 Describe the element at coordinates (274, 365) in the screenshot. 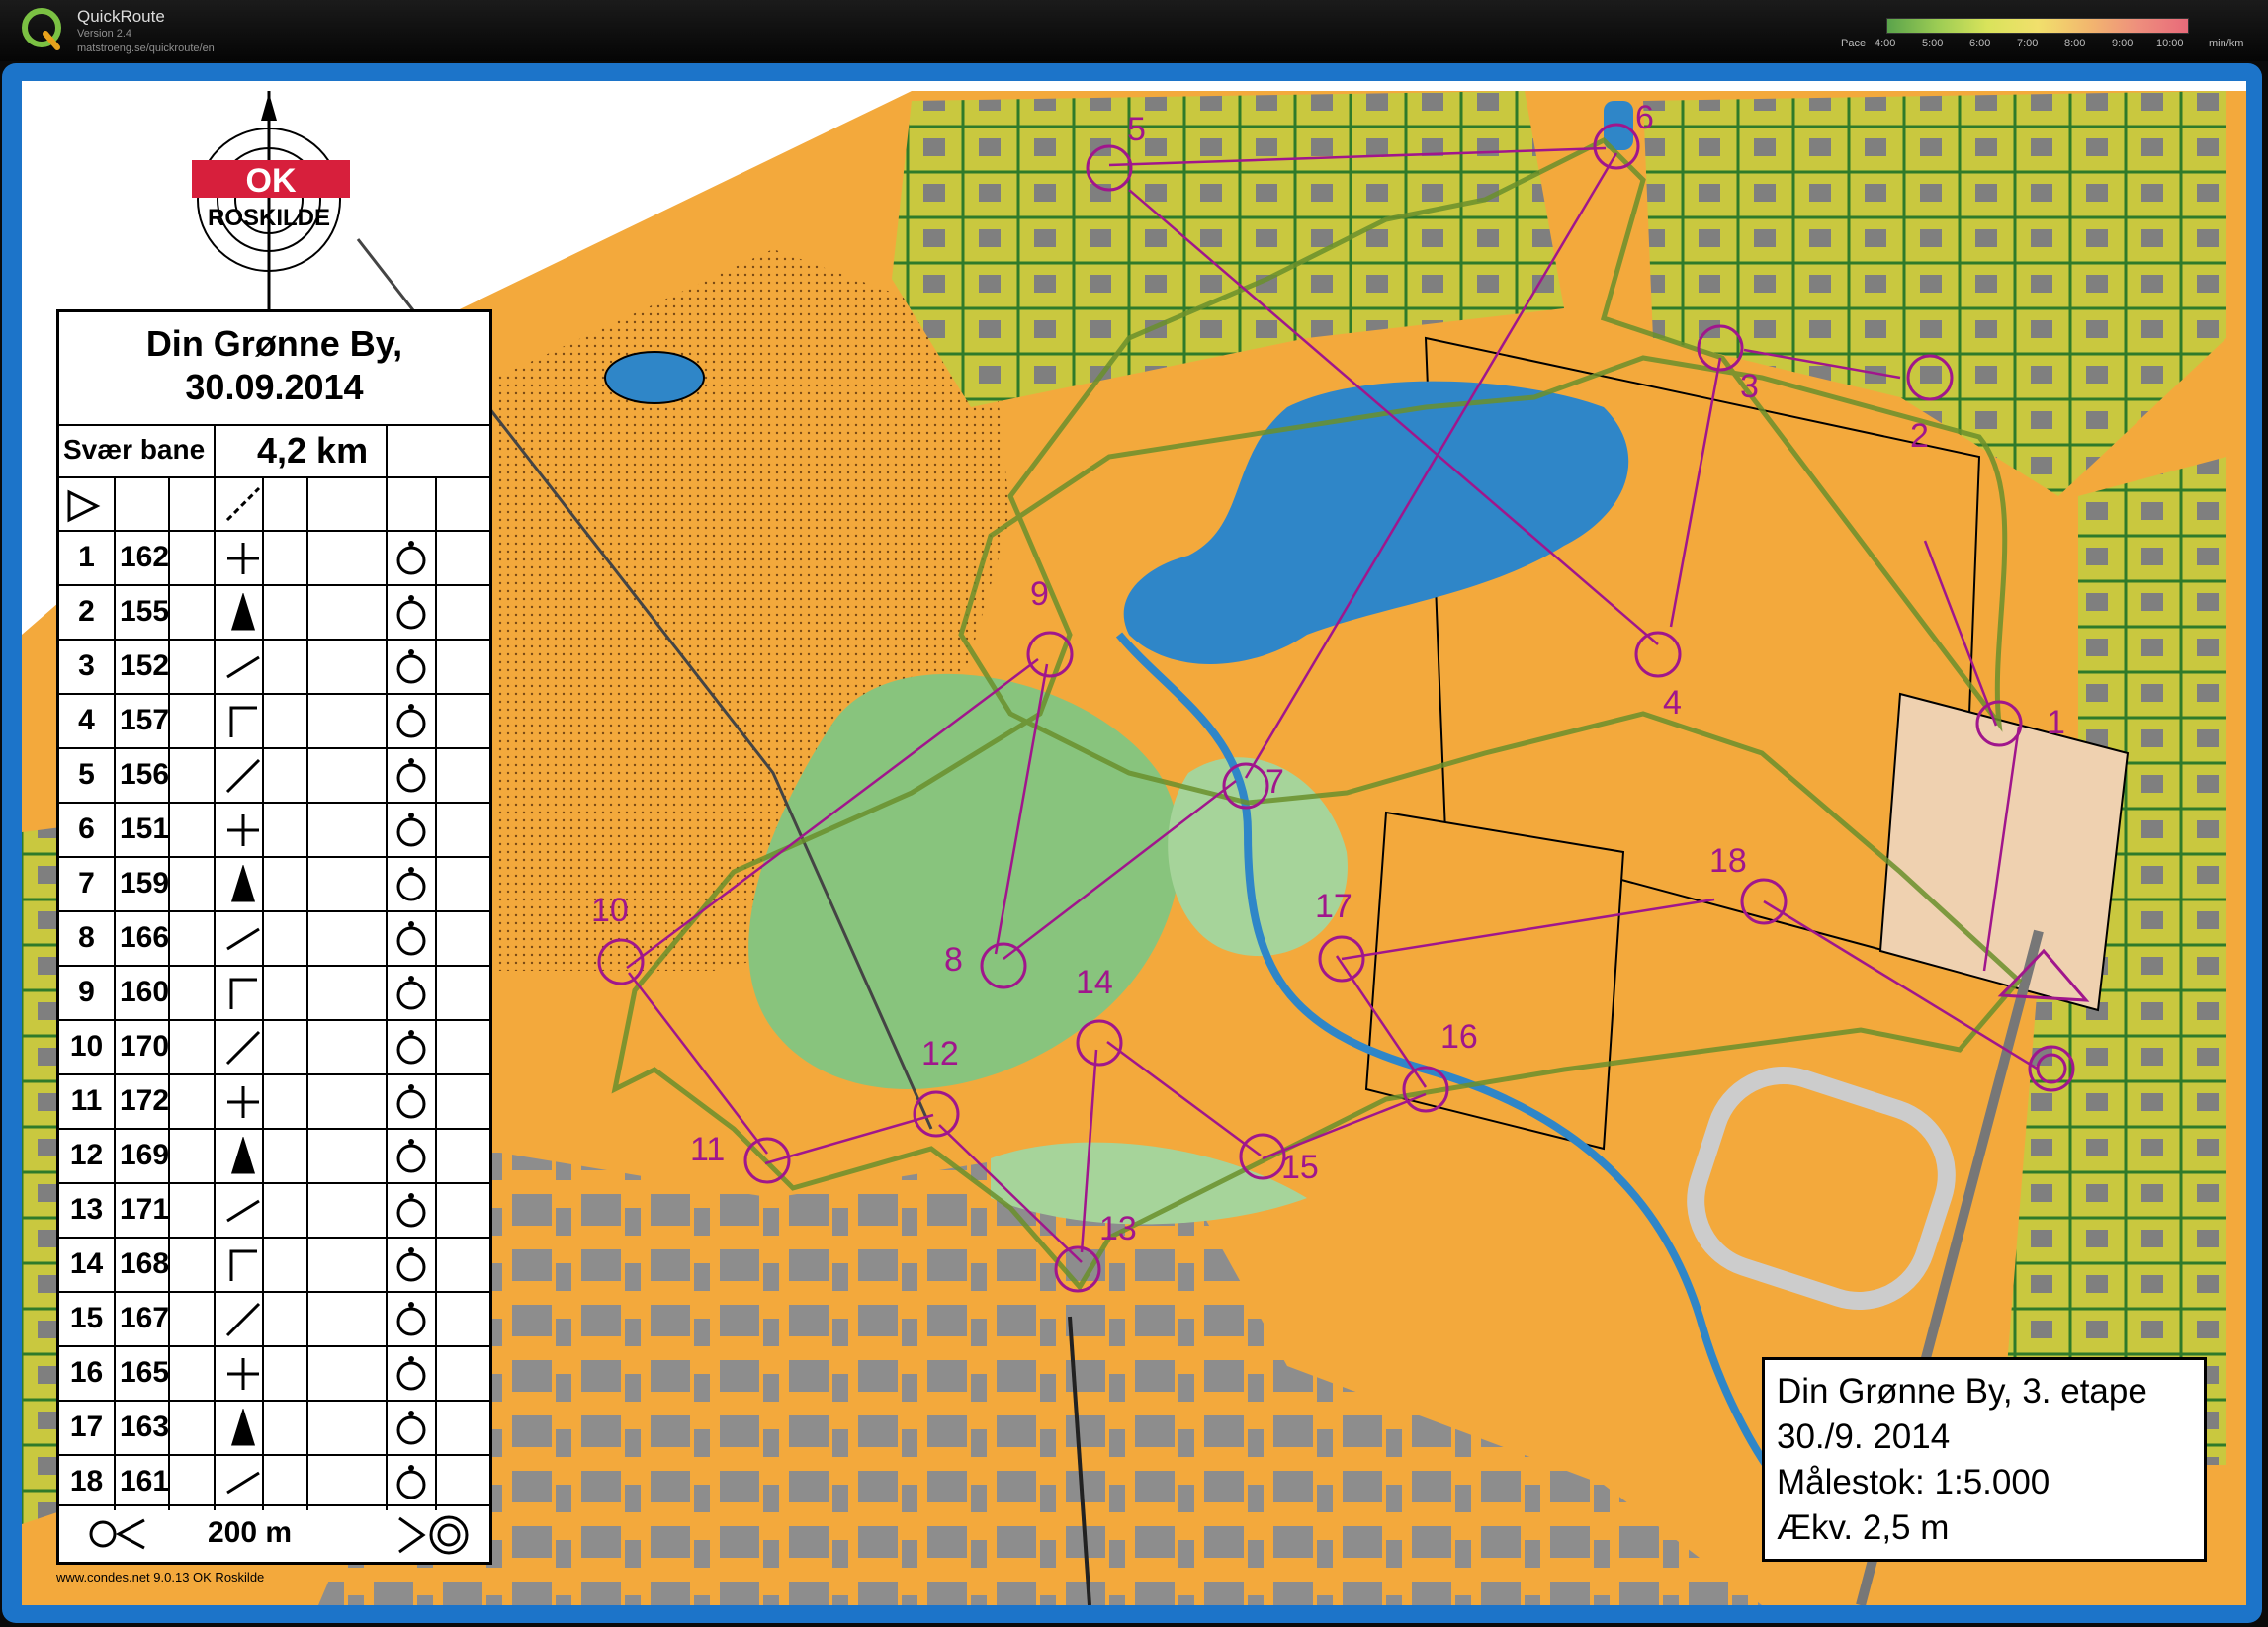

I see `event-title: Din Grønne By, 30.09.2014` at that location.